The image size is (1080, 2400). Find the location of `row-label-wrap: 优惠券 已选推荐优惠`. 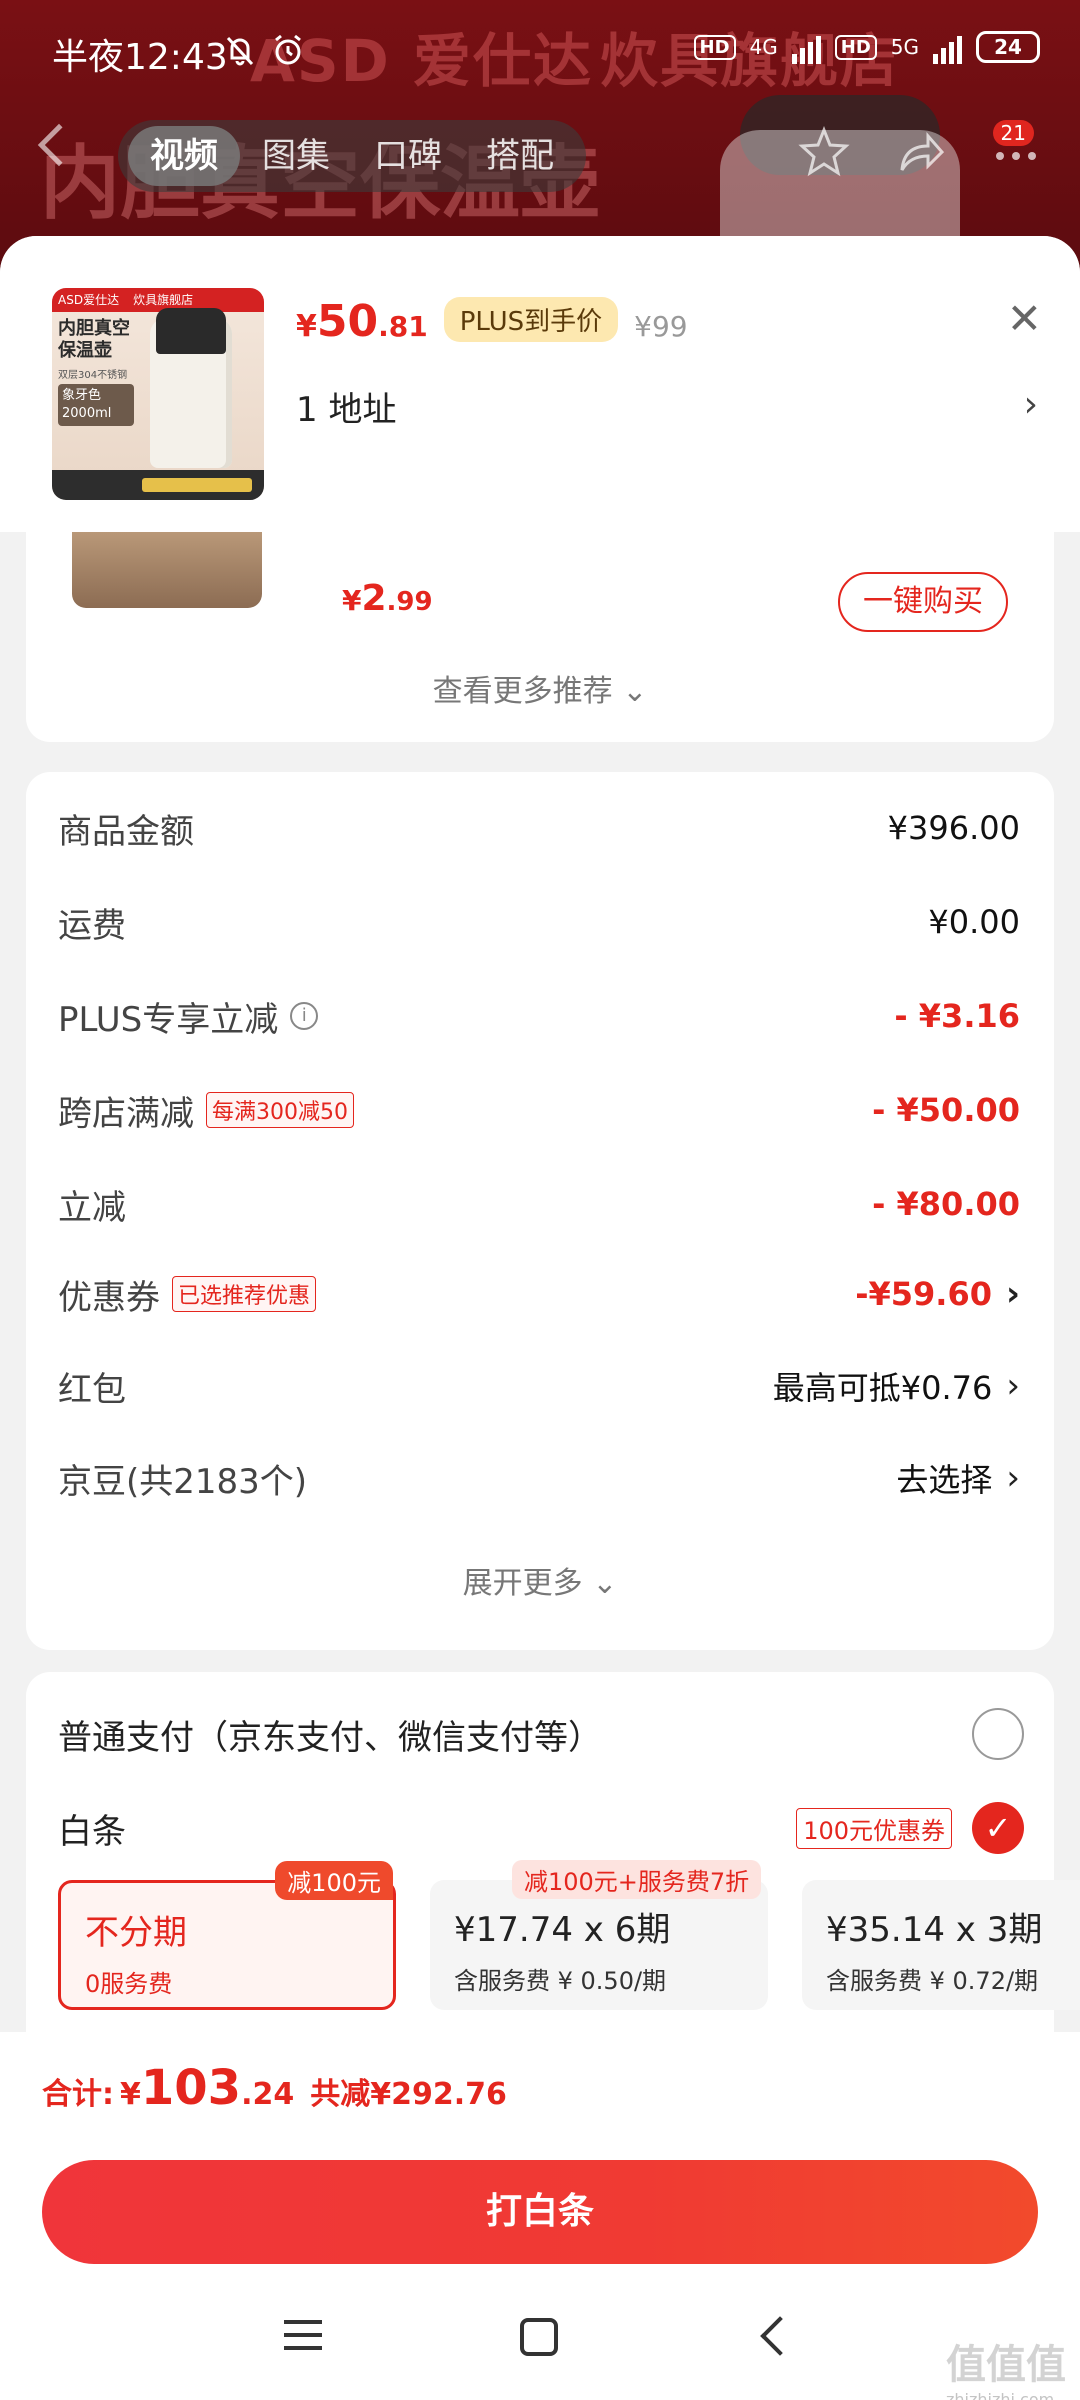

row-label-wrap: 优惠券 已选推荐优惠 is located at coordinates (187, 1294).